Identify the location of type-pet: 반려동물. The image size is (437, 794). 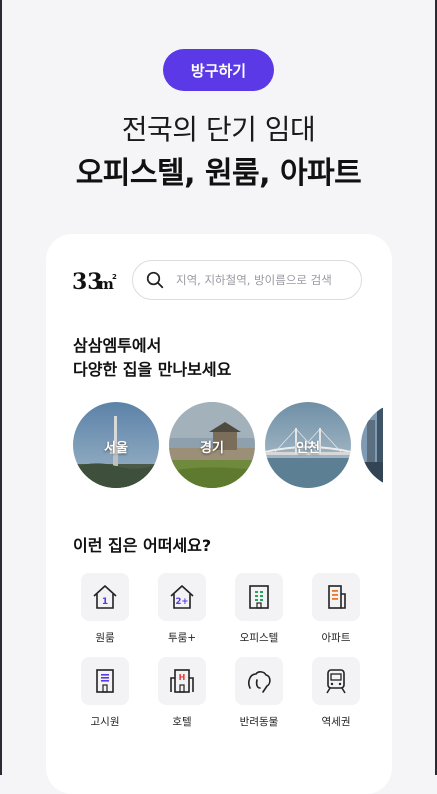
(259, 693).